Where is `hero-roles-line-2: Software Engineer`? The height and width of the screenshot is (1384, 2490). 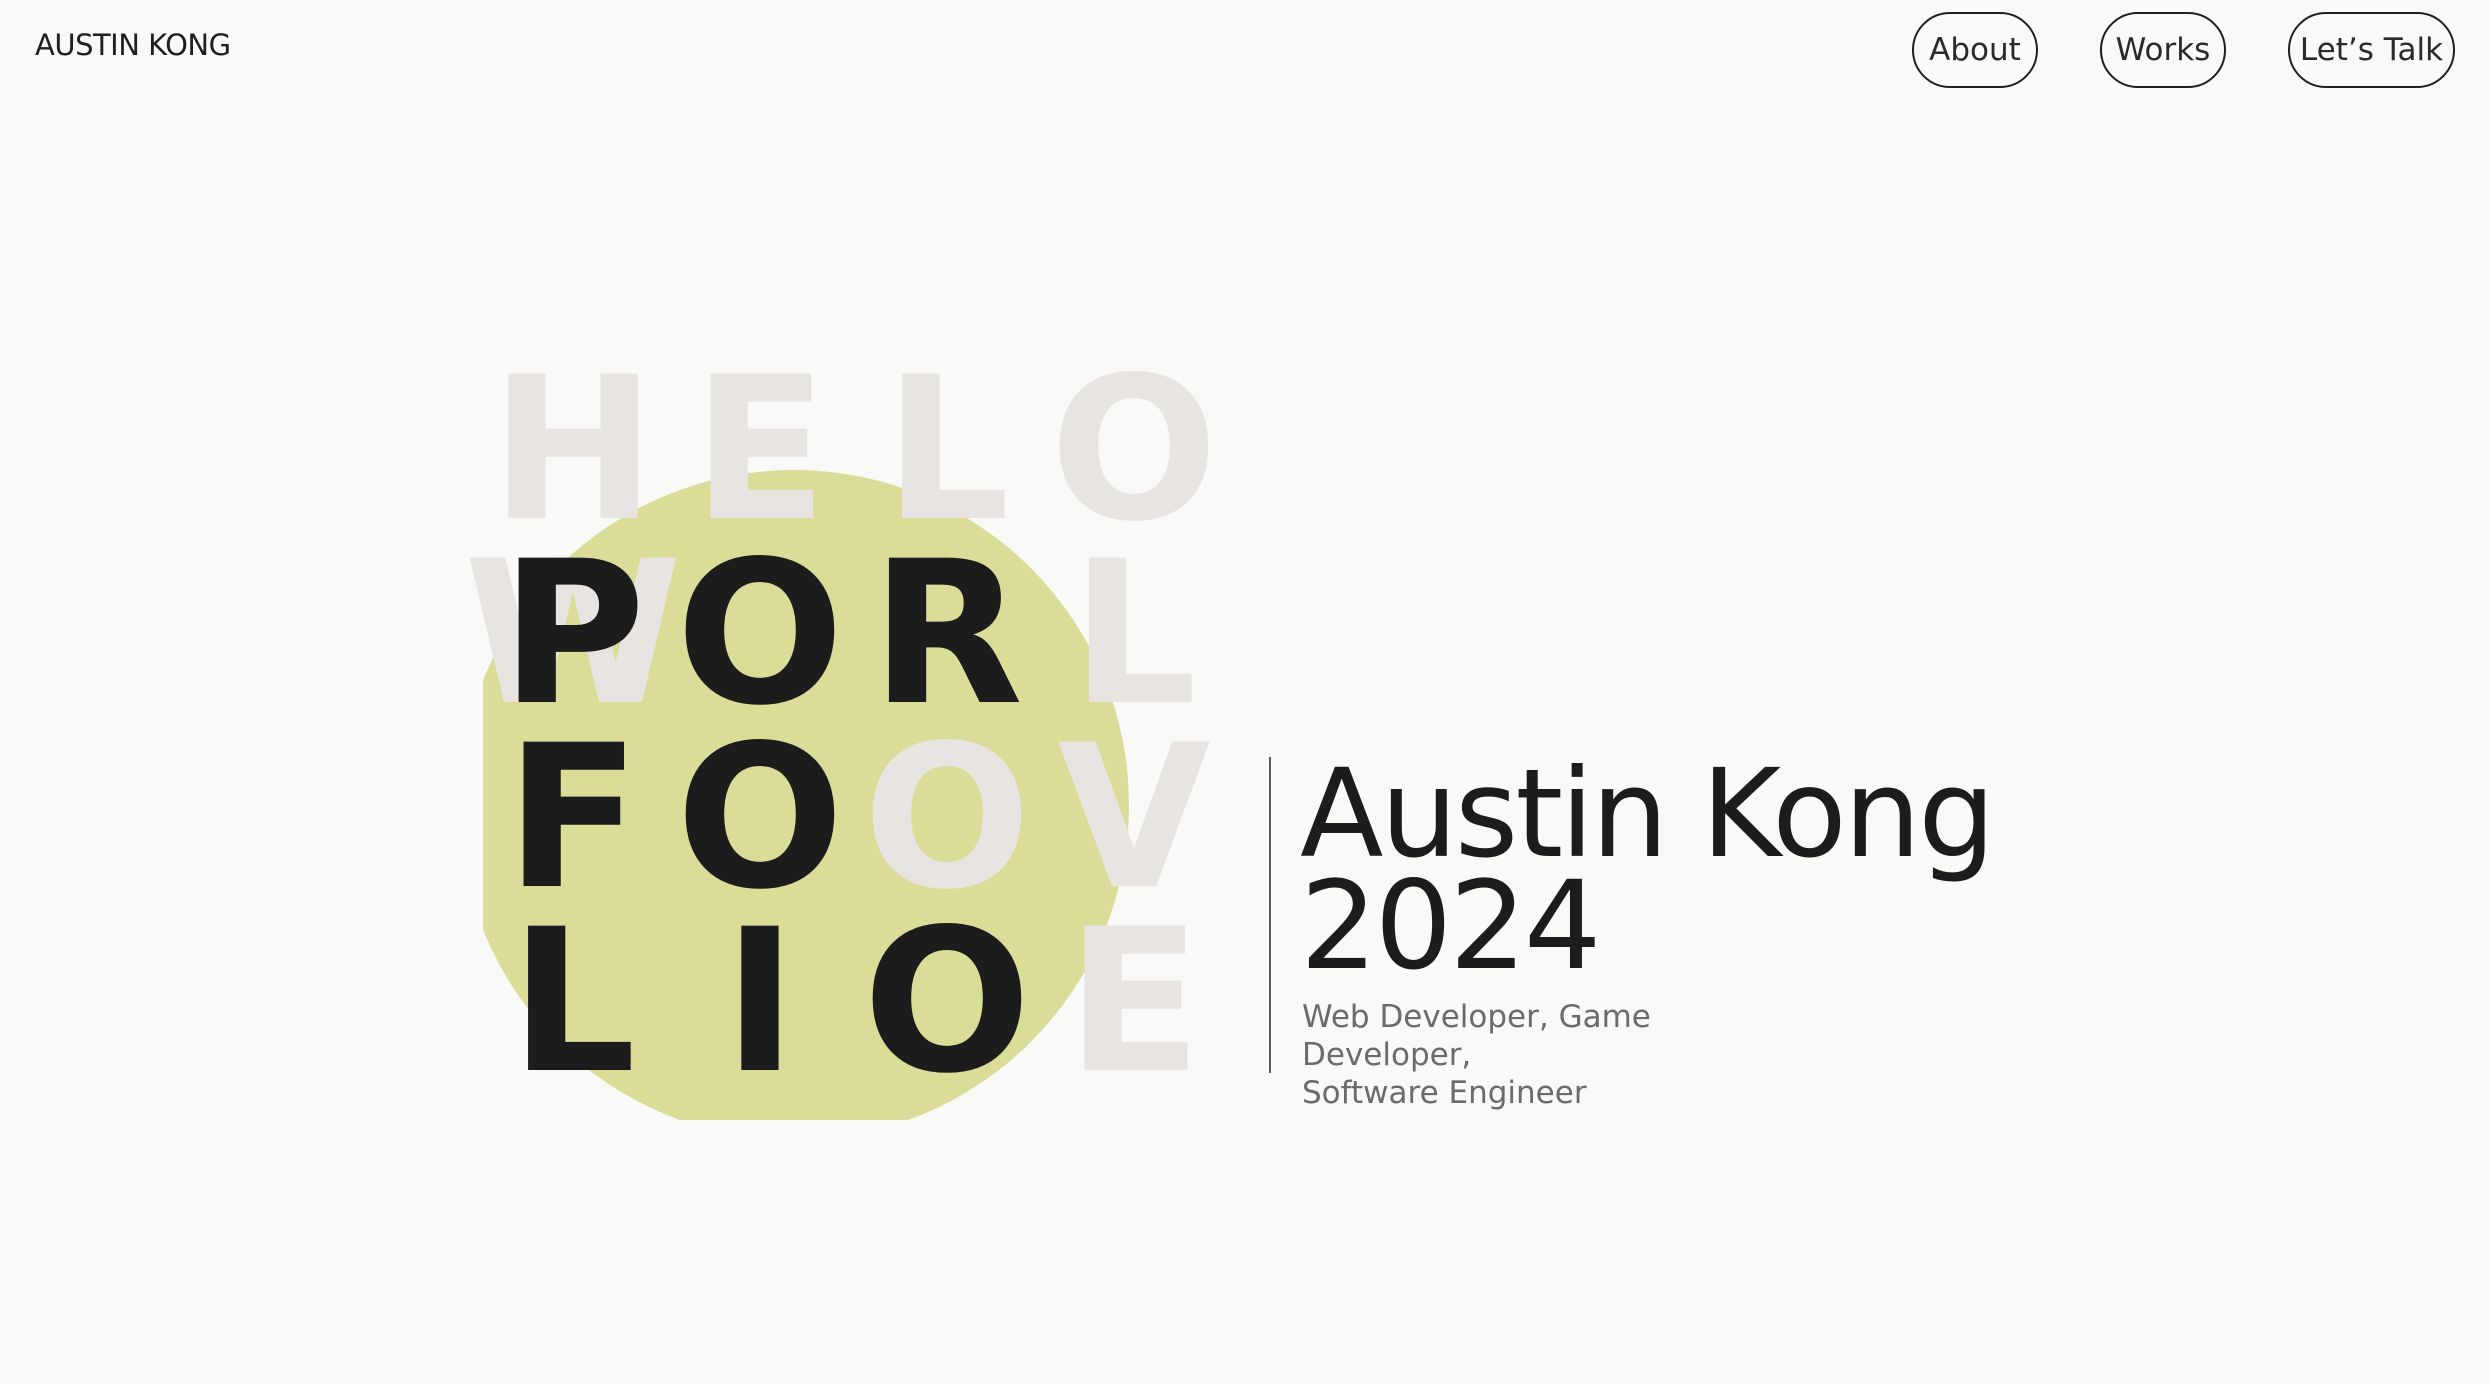 hero-roles-line-2: Software Engineer is located at coordinates (1444, 1093).